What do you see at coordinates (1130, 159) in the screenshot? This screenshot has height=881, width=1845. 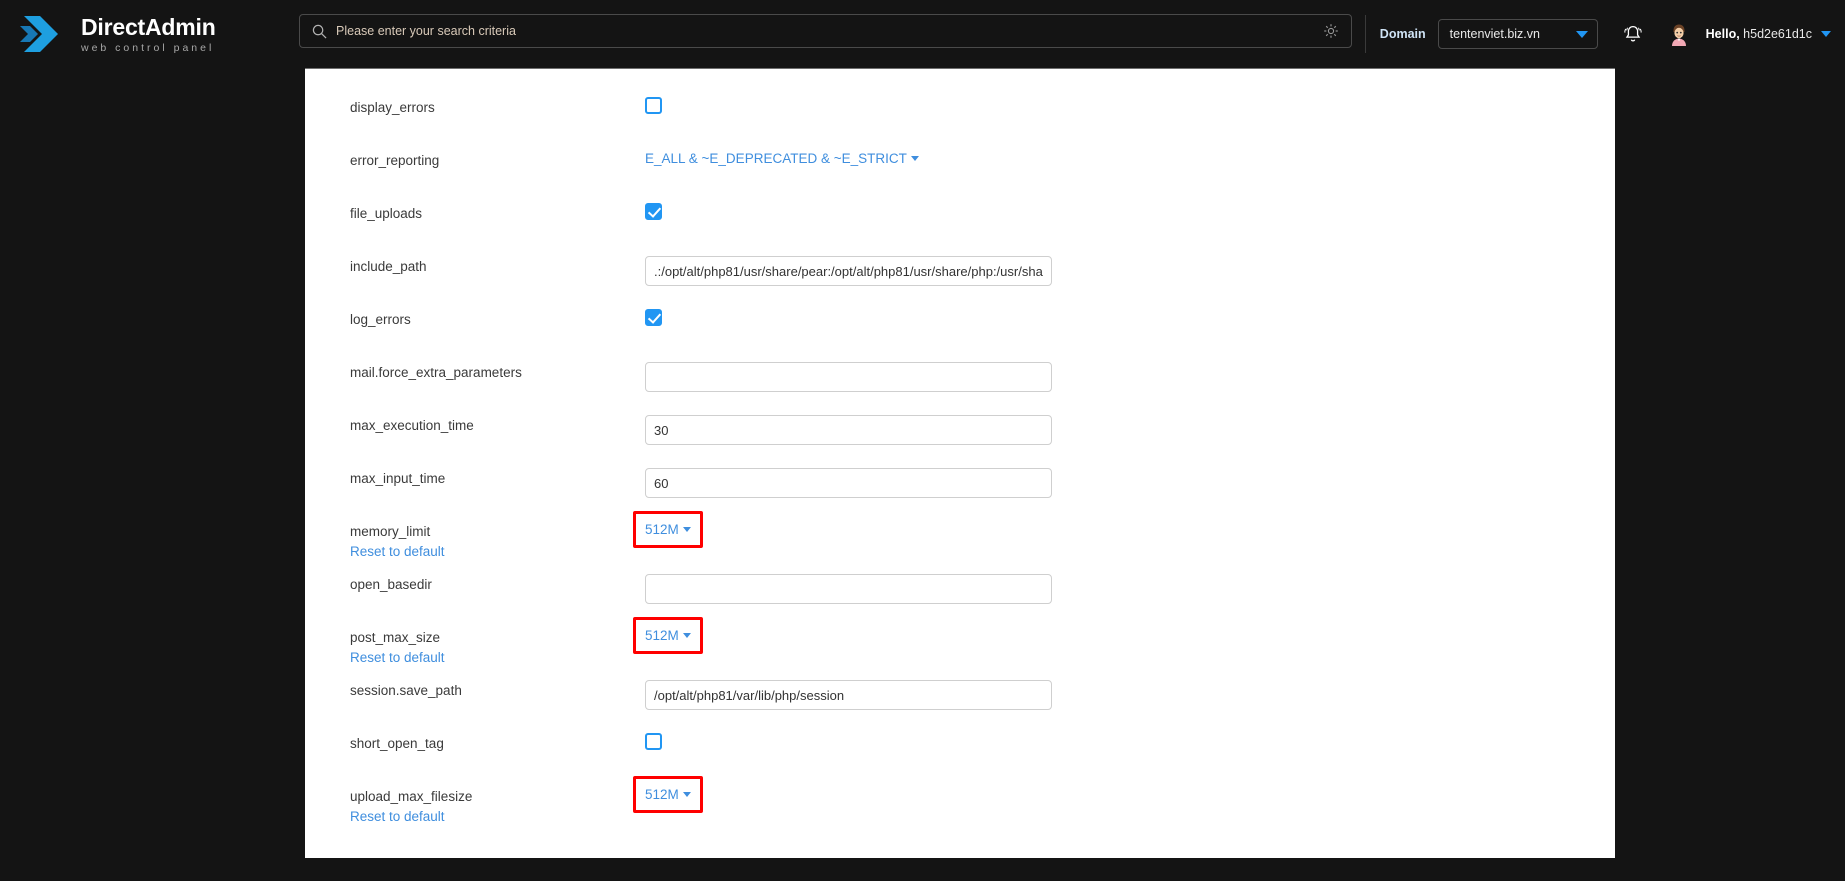 I see `setting-control: E_ALL & ~E_DEPRECATED & ~E_STRICT` at bounding box center [1130, 159].